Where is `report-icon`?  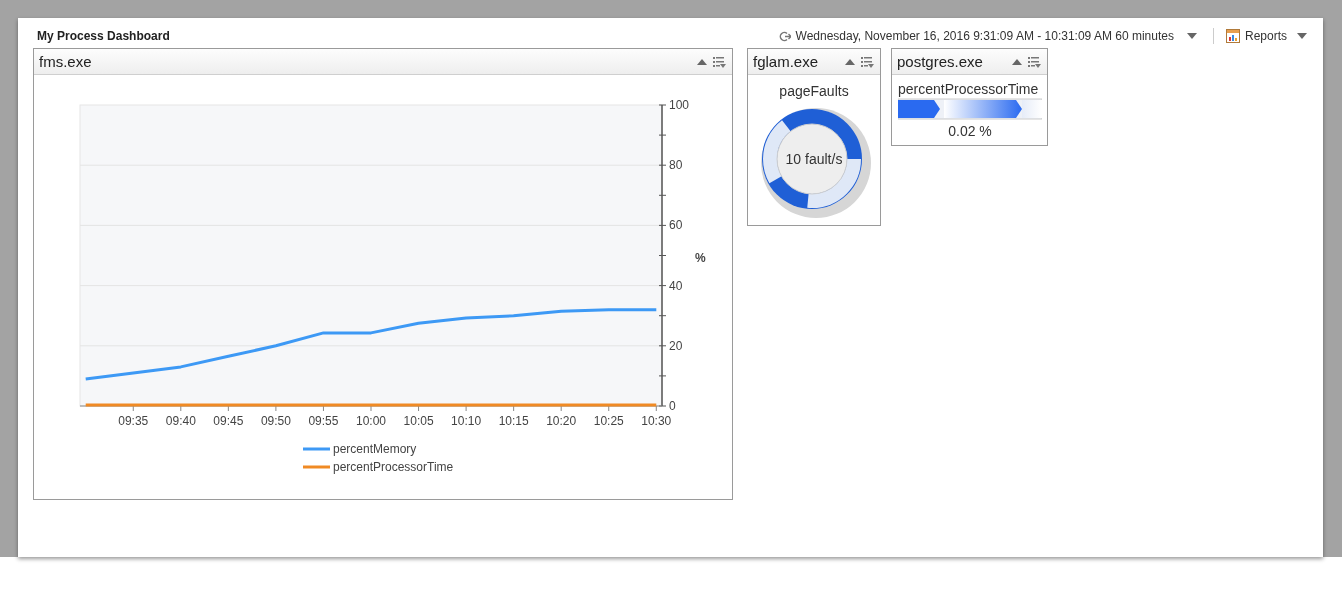 report-icon is located at coordinates (1232, 36).